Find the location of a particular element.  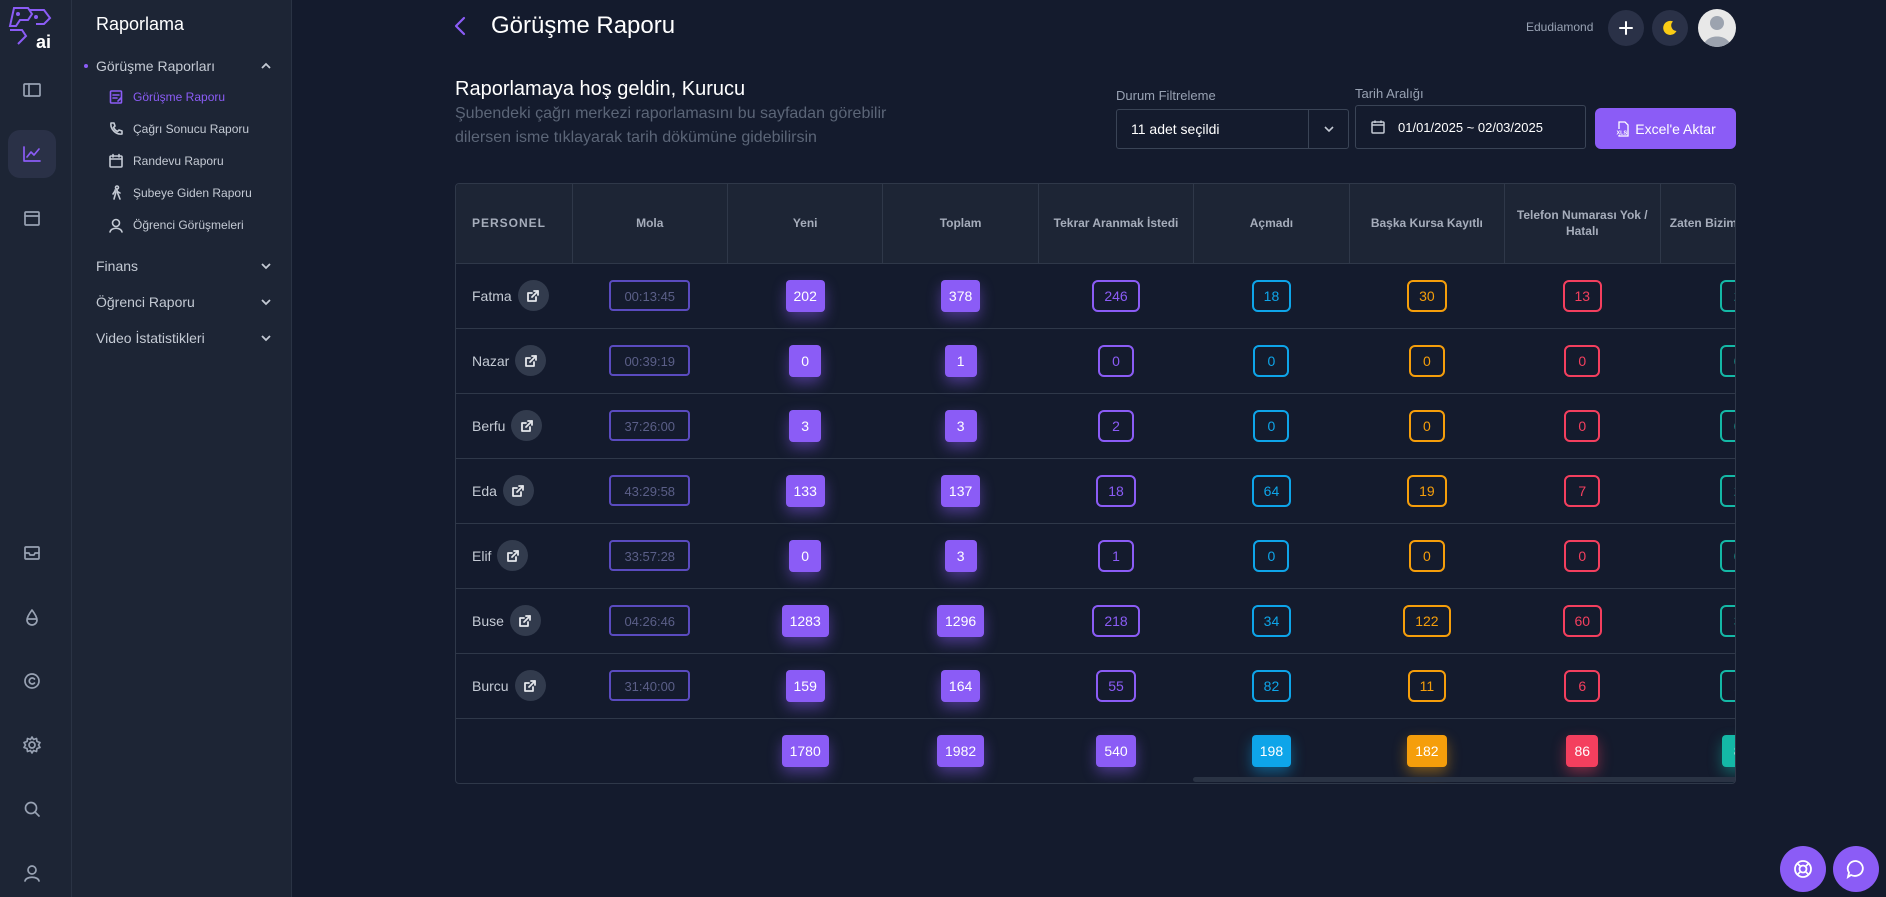

telefon-badge: 7 is located at coordinates (1582, 490).